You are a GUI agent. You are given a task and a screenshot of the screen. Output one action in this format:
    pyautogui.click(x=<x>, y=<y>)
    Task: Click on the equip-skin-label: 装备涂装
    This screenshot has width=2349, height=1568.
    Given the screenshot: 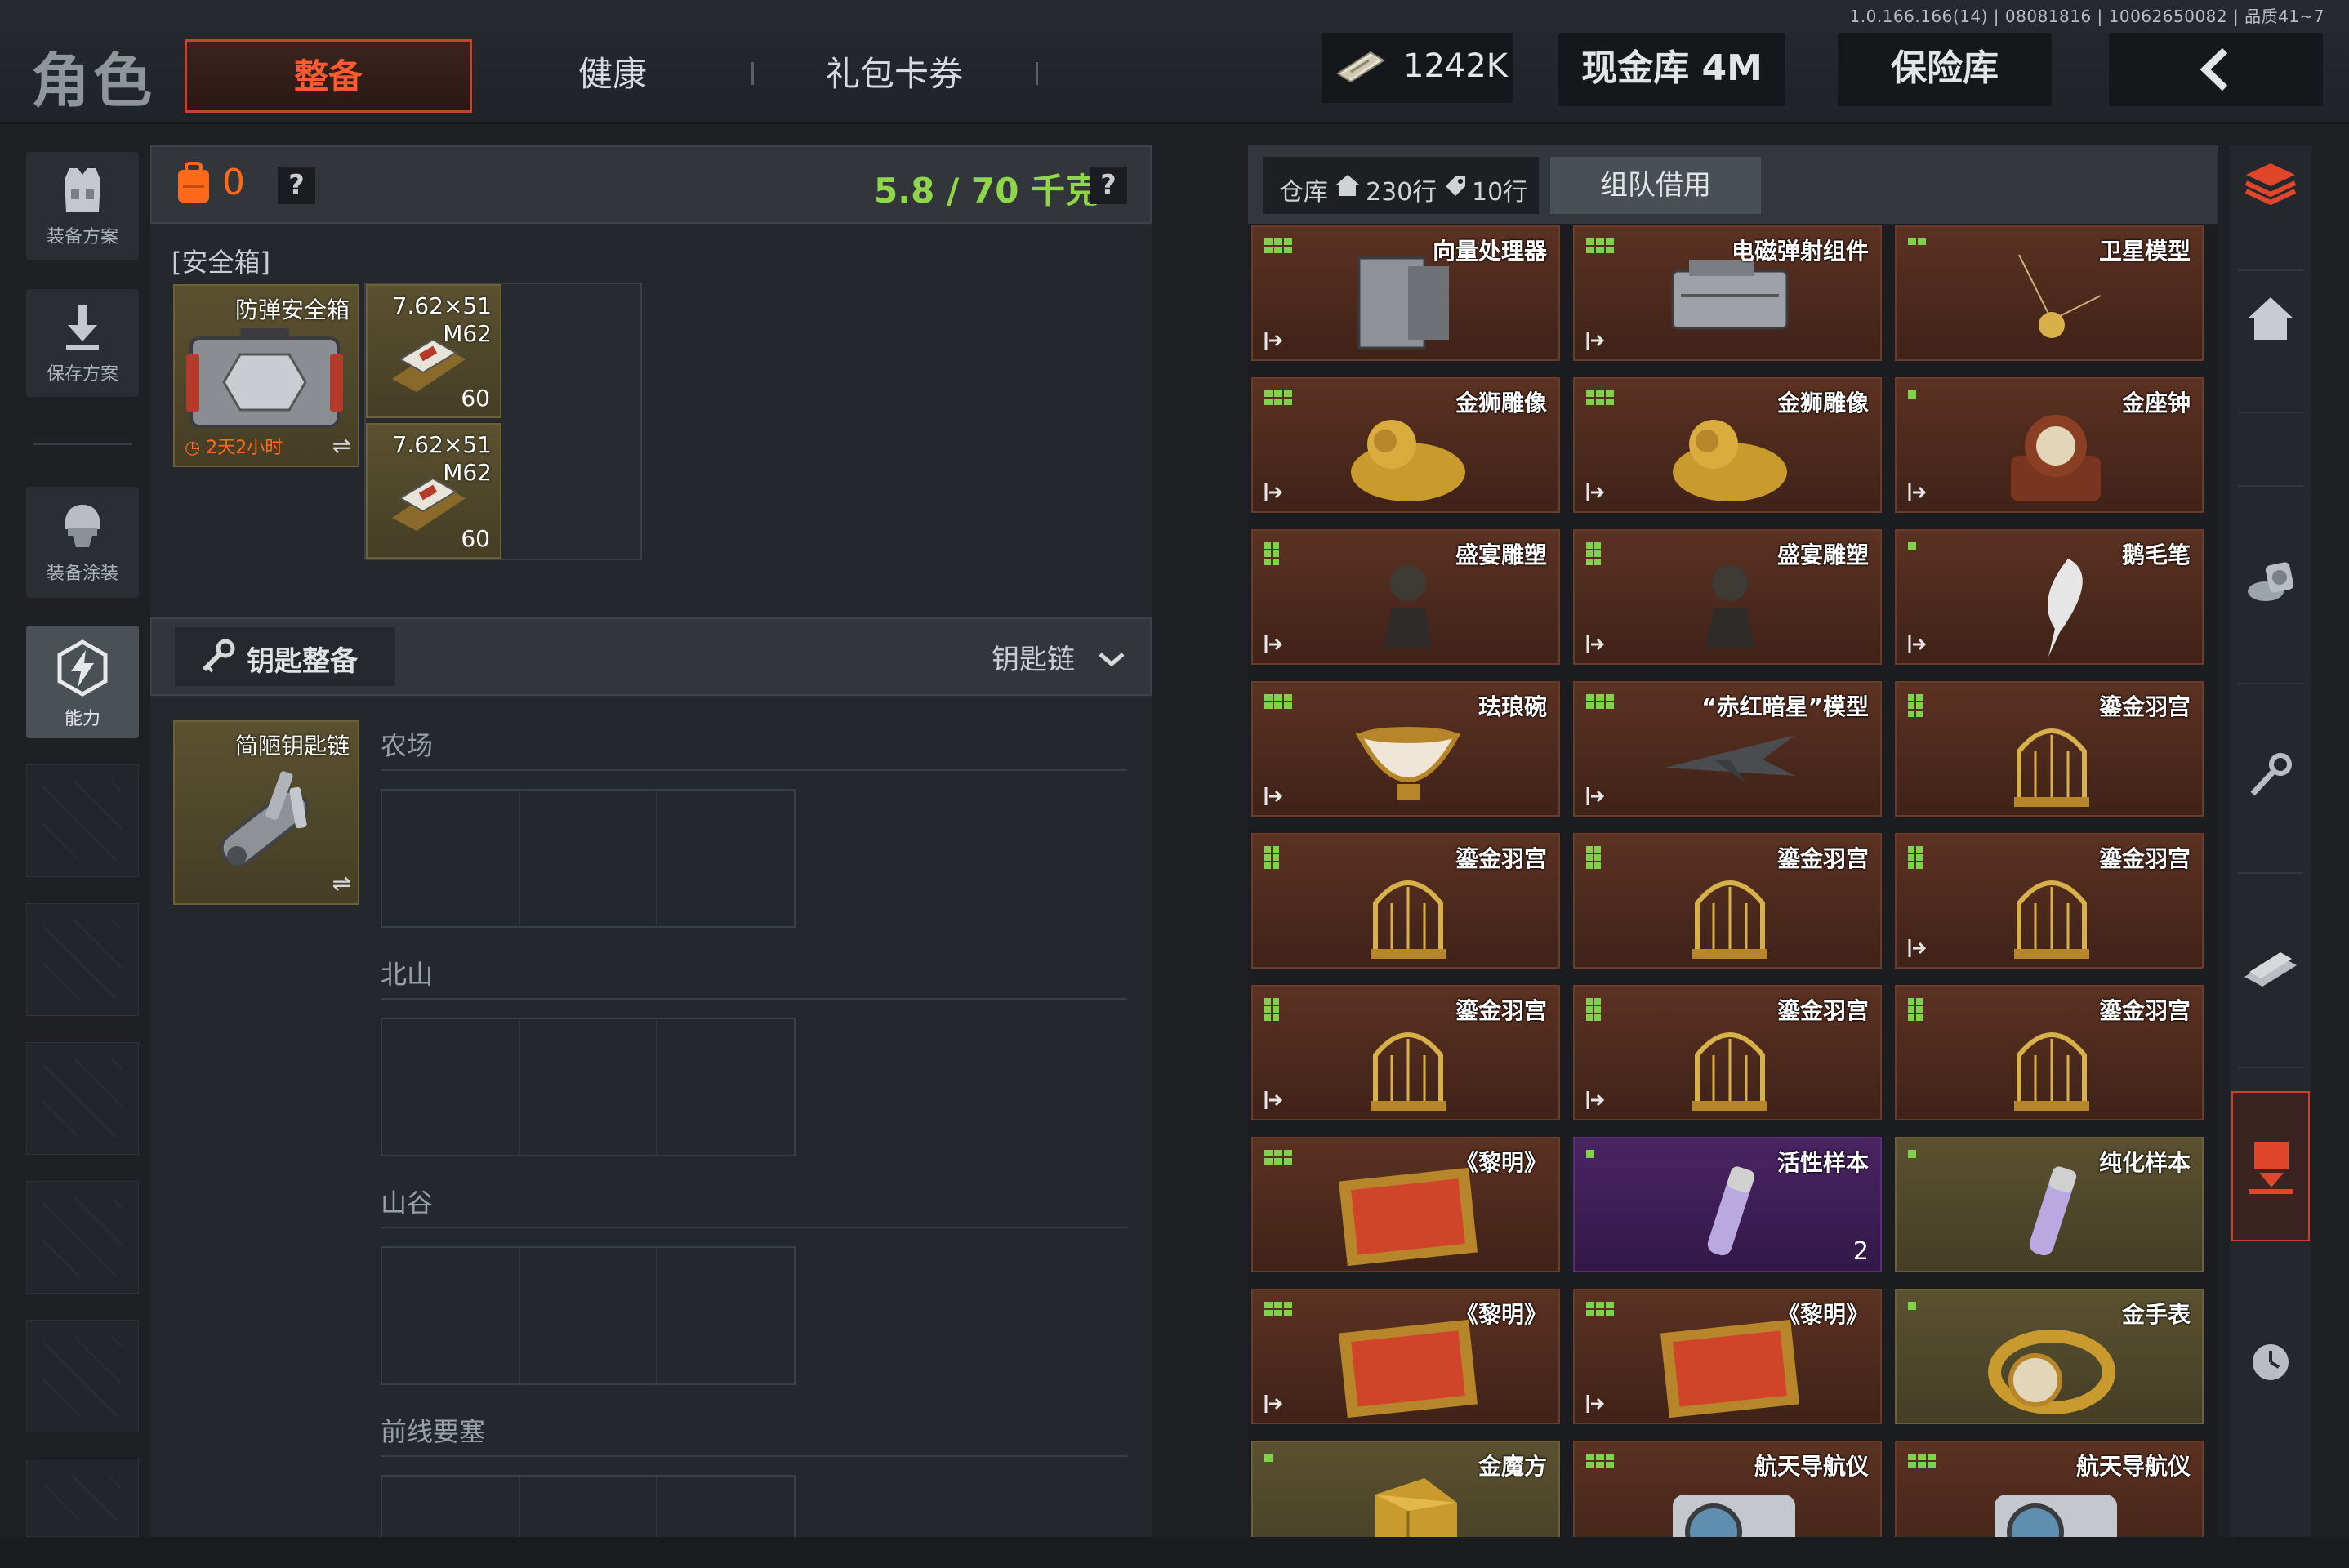 What is the action you would take?
    pyautogui.click(x=82, y=574)
    